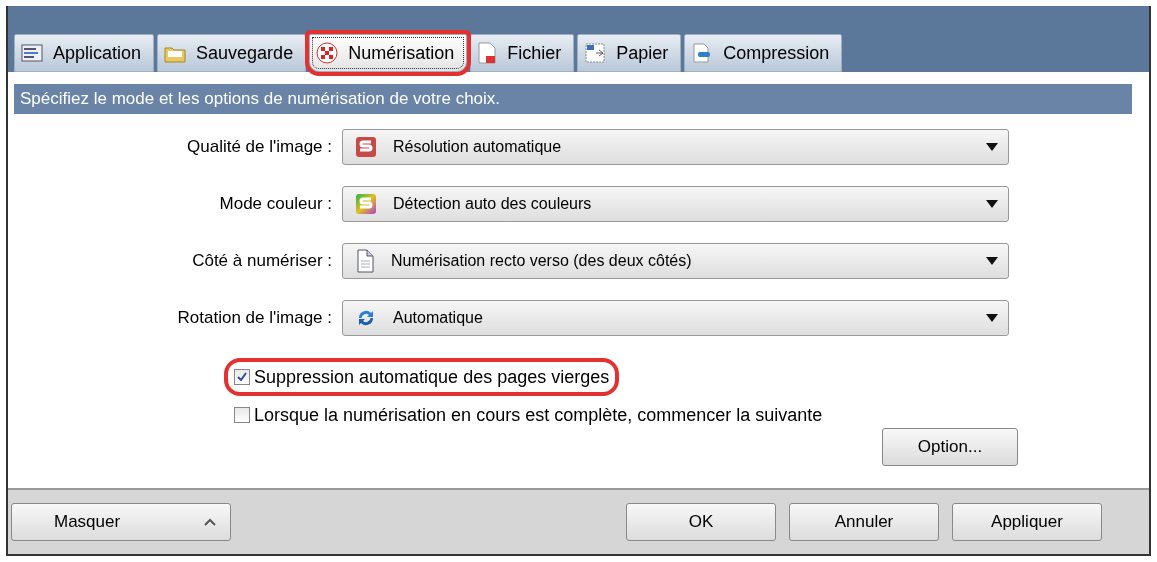 This screenshot has width=1157, height=562. Describe the element at coordinates (432, 377) in the screenshot. I see `checkbox-label: Suppression automatique des pages vierges` at that location.